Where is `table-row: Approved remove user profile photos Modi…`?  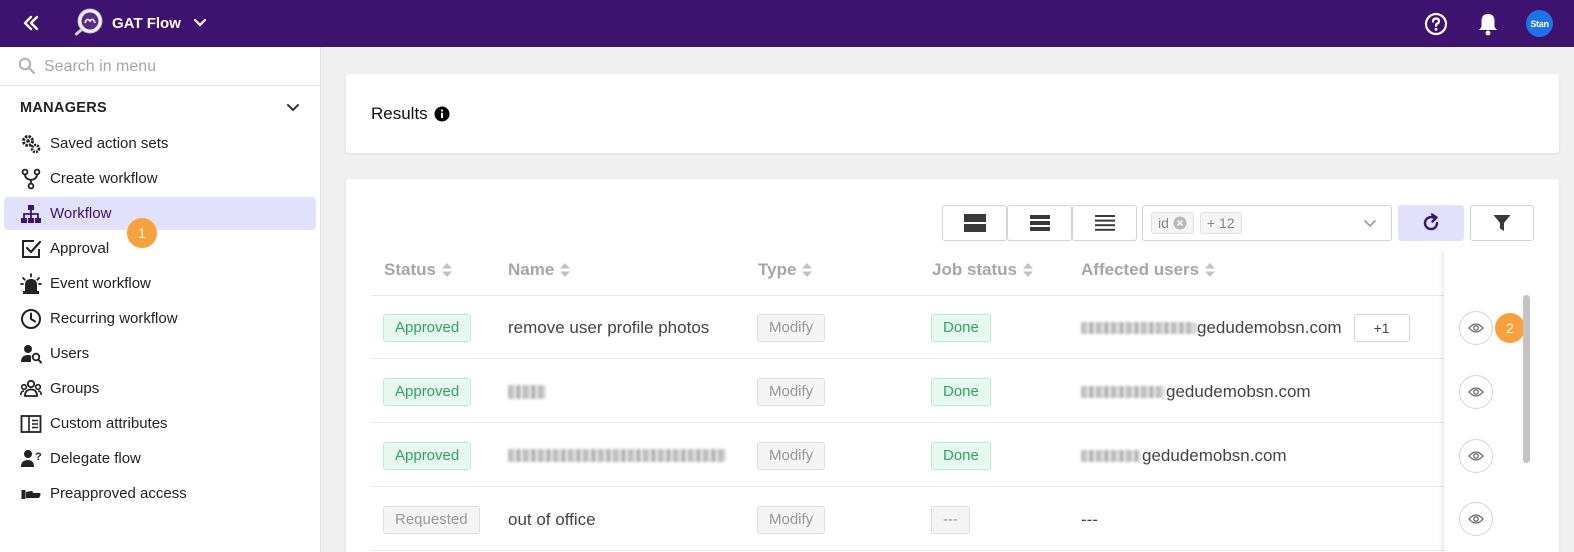 table-row: Approved remove user profile photos Modi… is located at coordinates (907, 327).